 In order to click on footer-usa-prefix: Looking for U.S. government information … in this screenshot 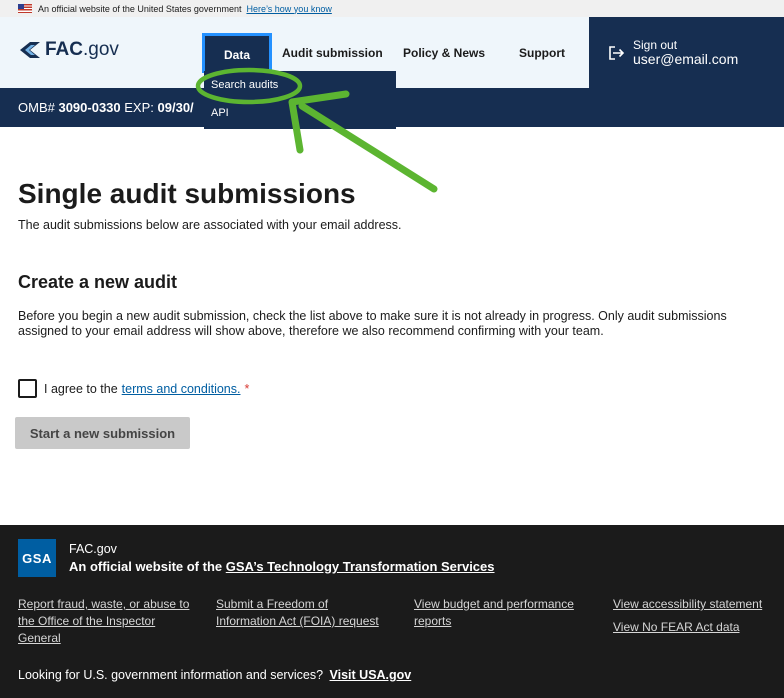, I will do `click(171, 675)`.